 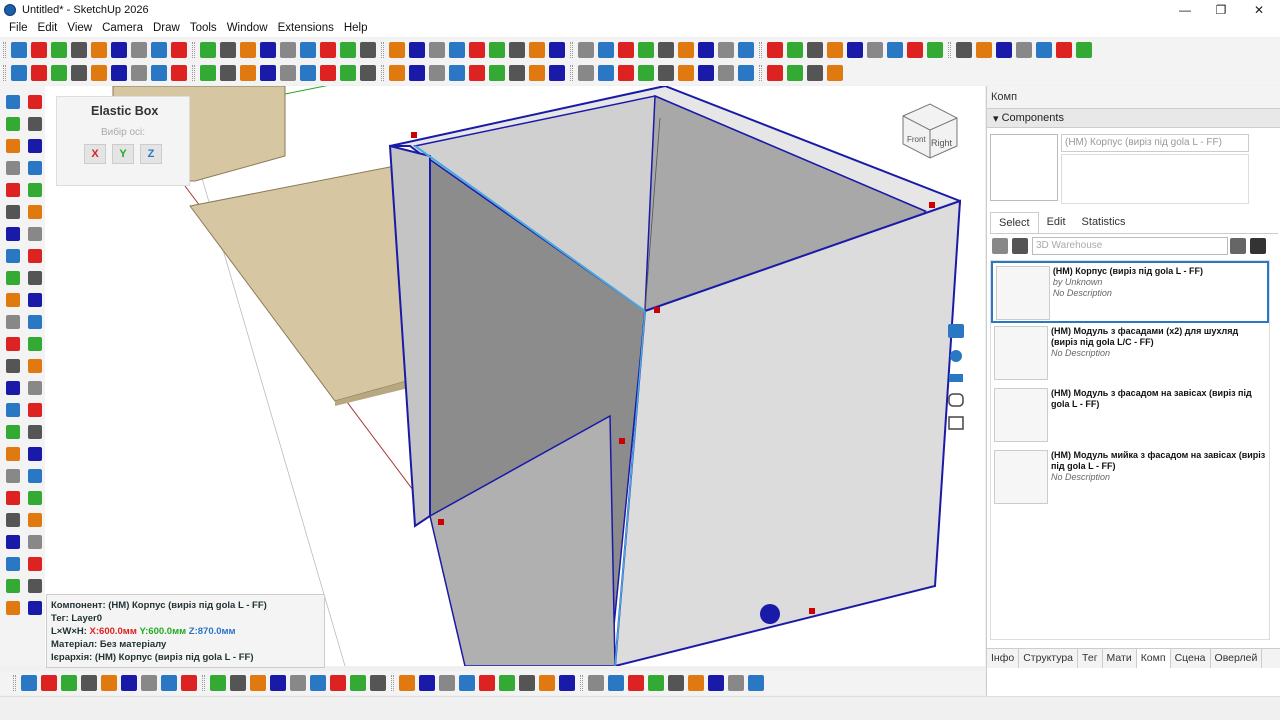 I want to click on home-icon, so click(x=1020, y=246).